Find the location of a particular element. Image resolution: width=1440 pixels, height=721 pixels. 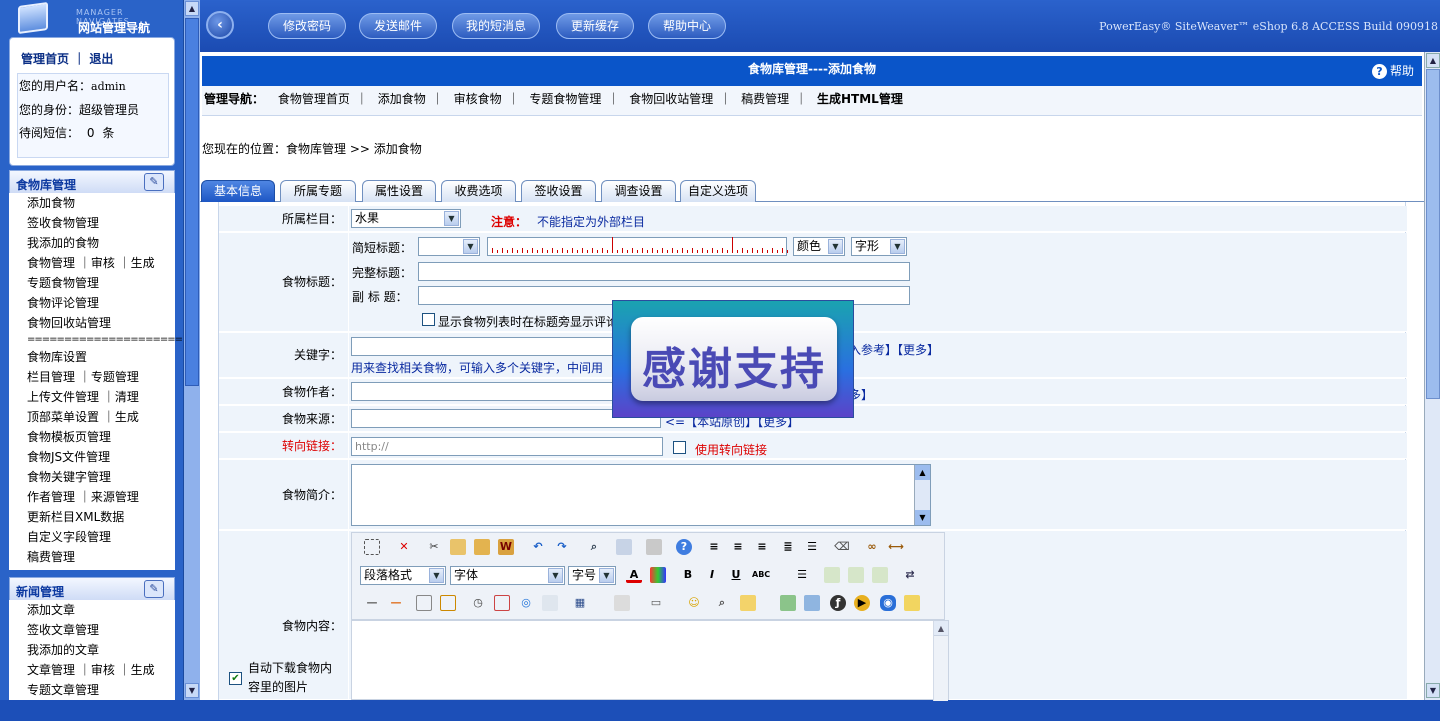

left-scrollbar: ▲ ▼ is located at coordinates (191, 350).